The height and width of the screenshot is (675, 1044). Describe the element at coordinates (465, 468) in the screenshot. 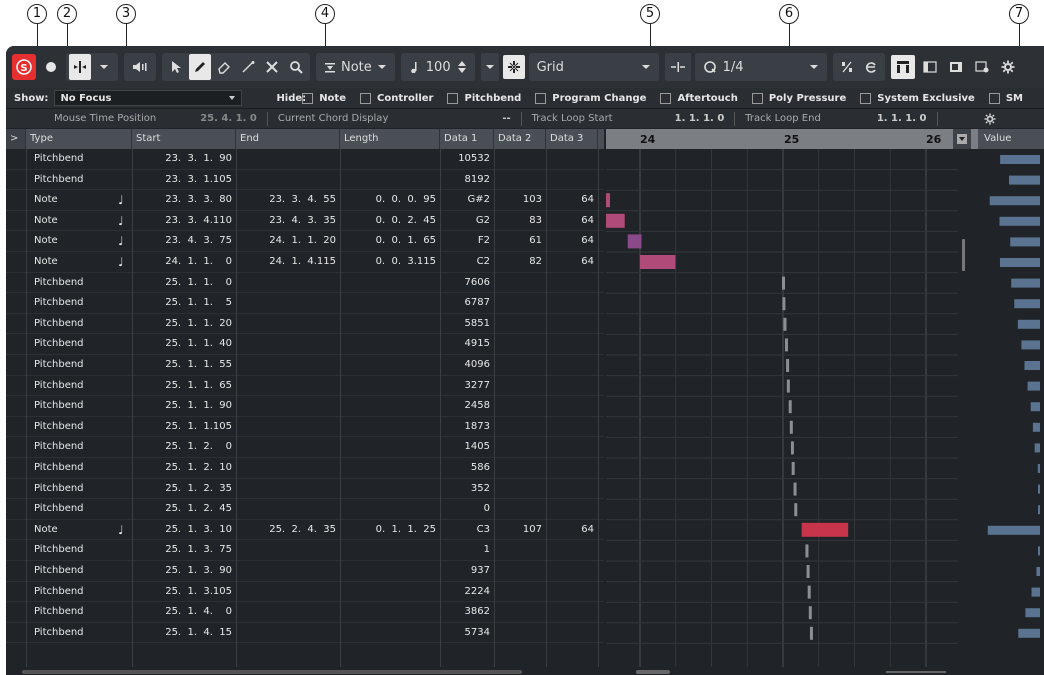

I see `cell-d1: 586` at that location.